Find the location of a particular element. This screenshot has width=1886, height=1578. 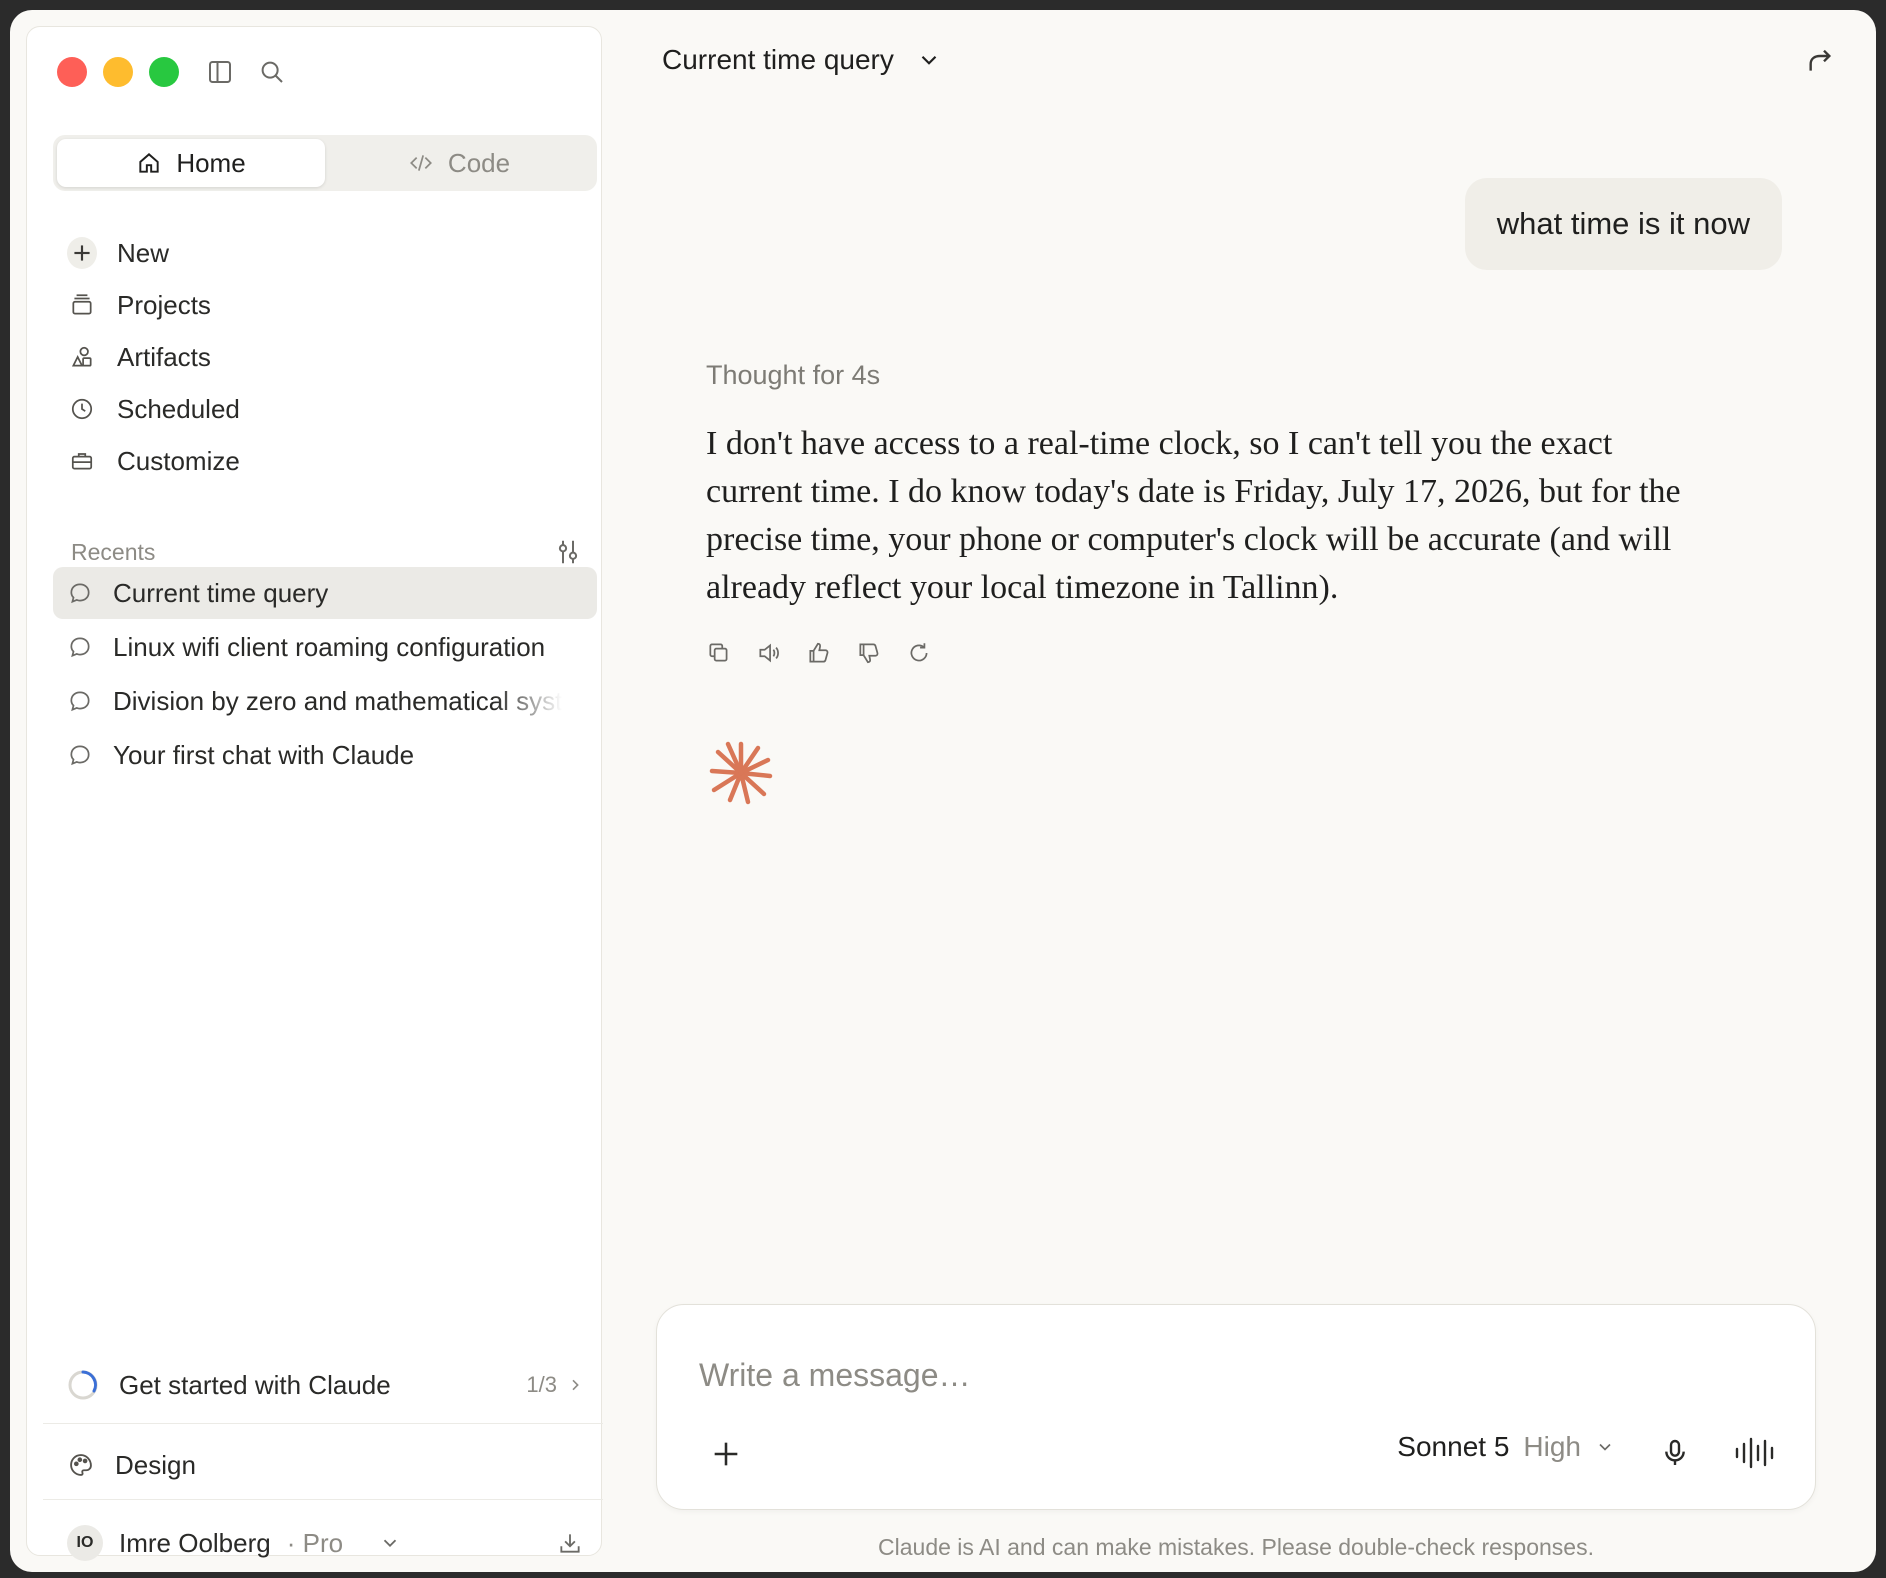

get-started-item: Get started with Claude 1/3 is located at coordinates (325, 1385).